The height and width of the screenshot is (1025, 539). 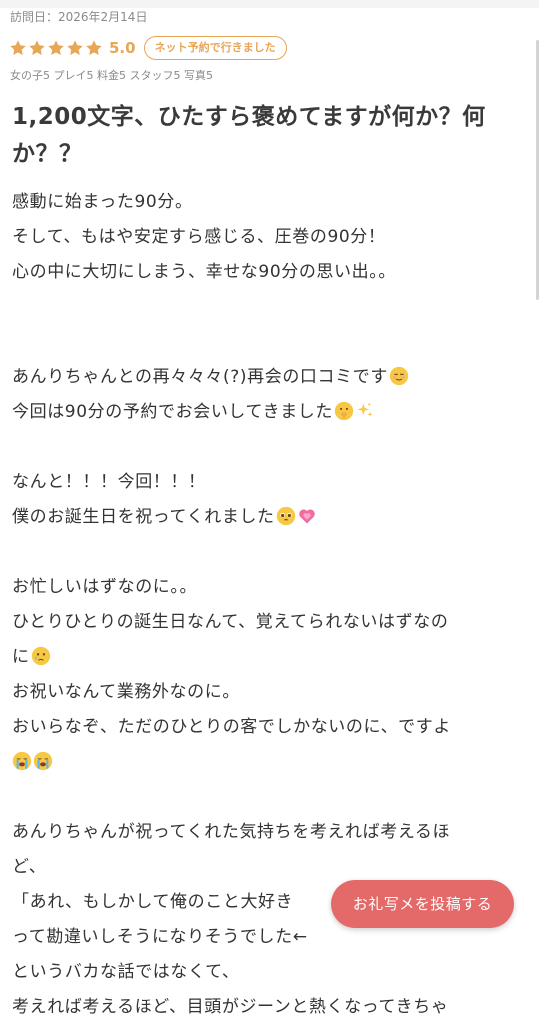 I want to click on body-line: お忙しいはずなのに。。, so click(x=105, y=587).